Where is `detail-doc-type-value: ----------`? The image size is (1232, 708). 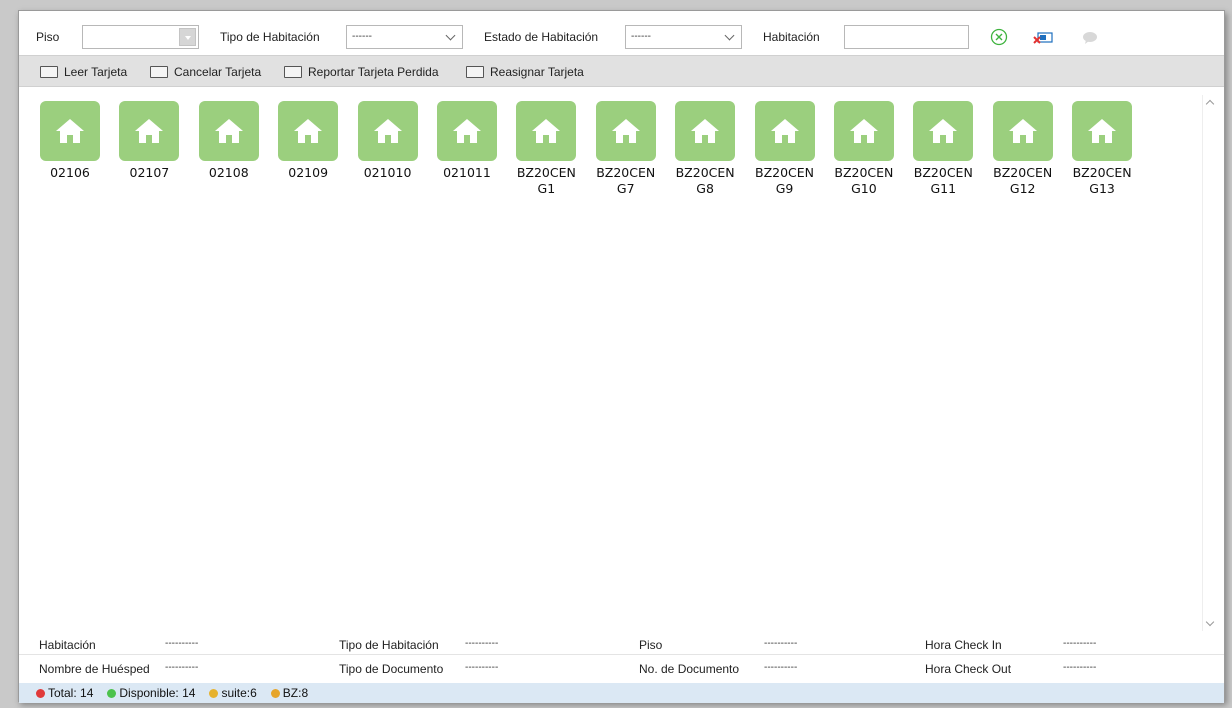 detail-doc-type-value: ---------- is located at coordinates (482, 667).